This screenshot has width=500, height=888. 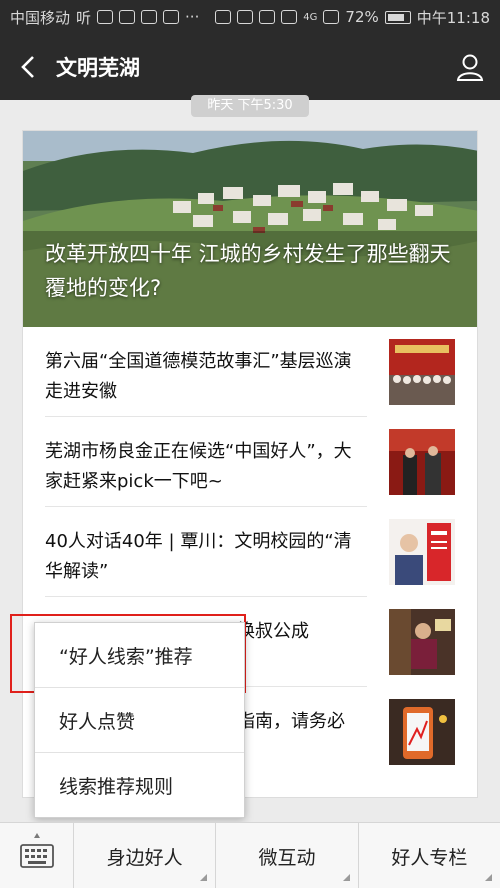 I want to click on vibrate-icon, so click(x=223, y=17).